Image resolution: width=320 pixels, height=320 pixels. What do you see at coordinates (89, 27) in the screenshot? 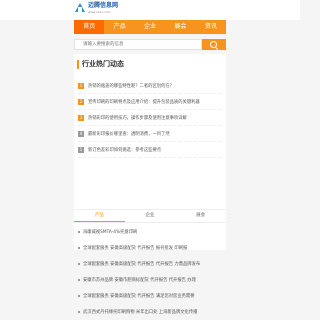
I see `nav-home: 首页` at bounding box center [89, 27].